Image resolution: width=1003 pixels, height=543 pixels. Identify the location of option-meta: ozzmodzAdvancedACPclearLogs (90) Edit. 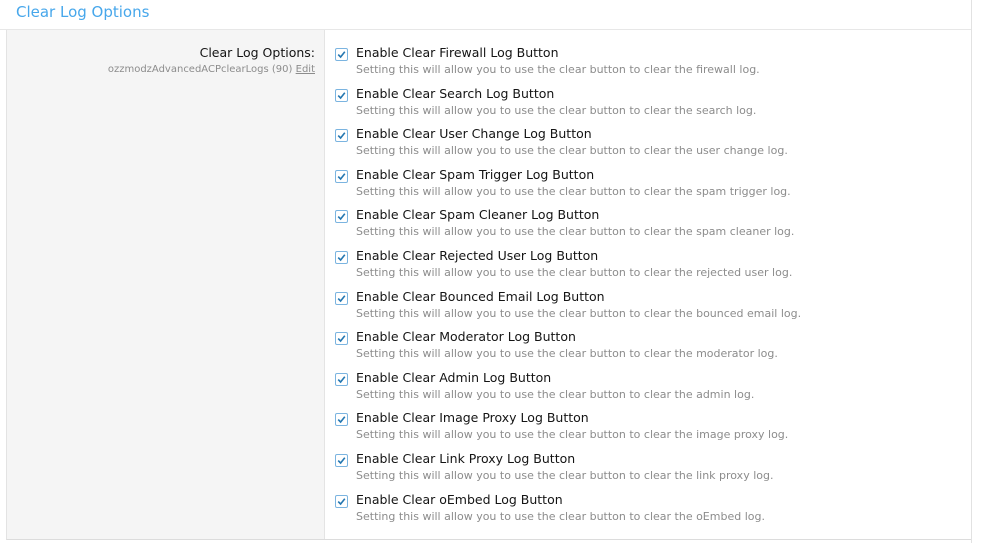
(211, 69).